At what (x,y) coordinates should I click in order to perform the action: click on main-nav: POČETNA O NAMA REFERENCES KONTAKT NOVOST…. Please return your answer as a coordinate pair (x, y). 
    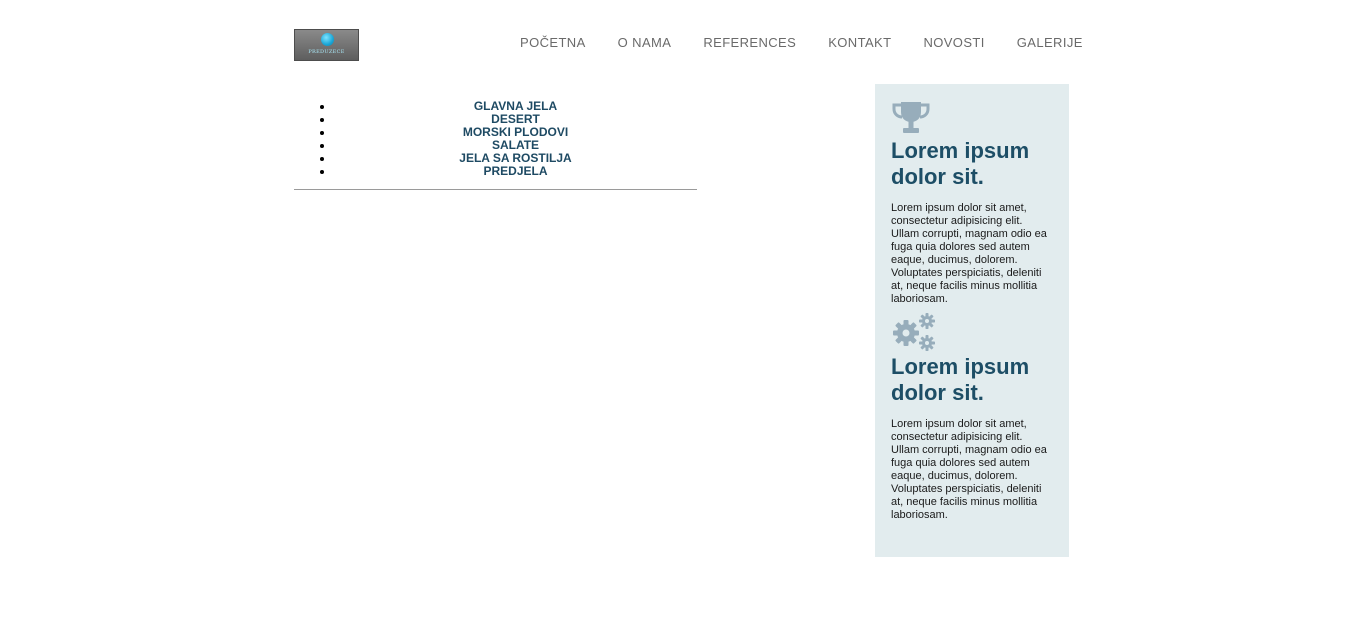
    Looking at the image, I should click on (801, 43).